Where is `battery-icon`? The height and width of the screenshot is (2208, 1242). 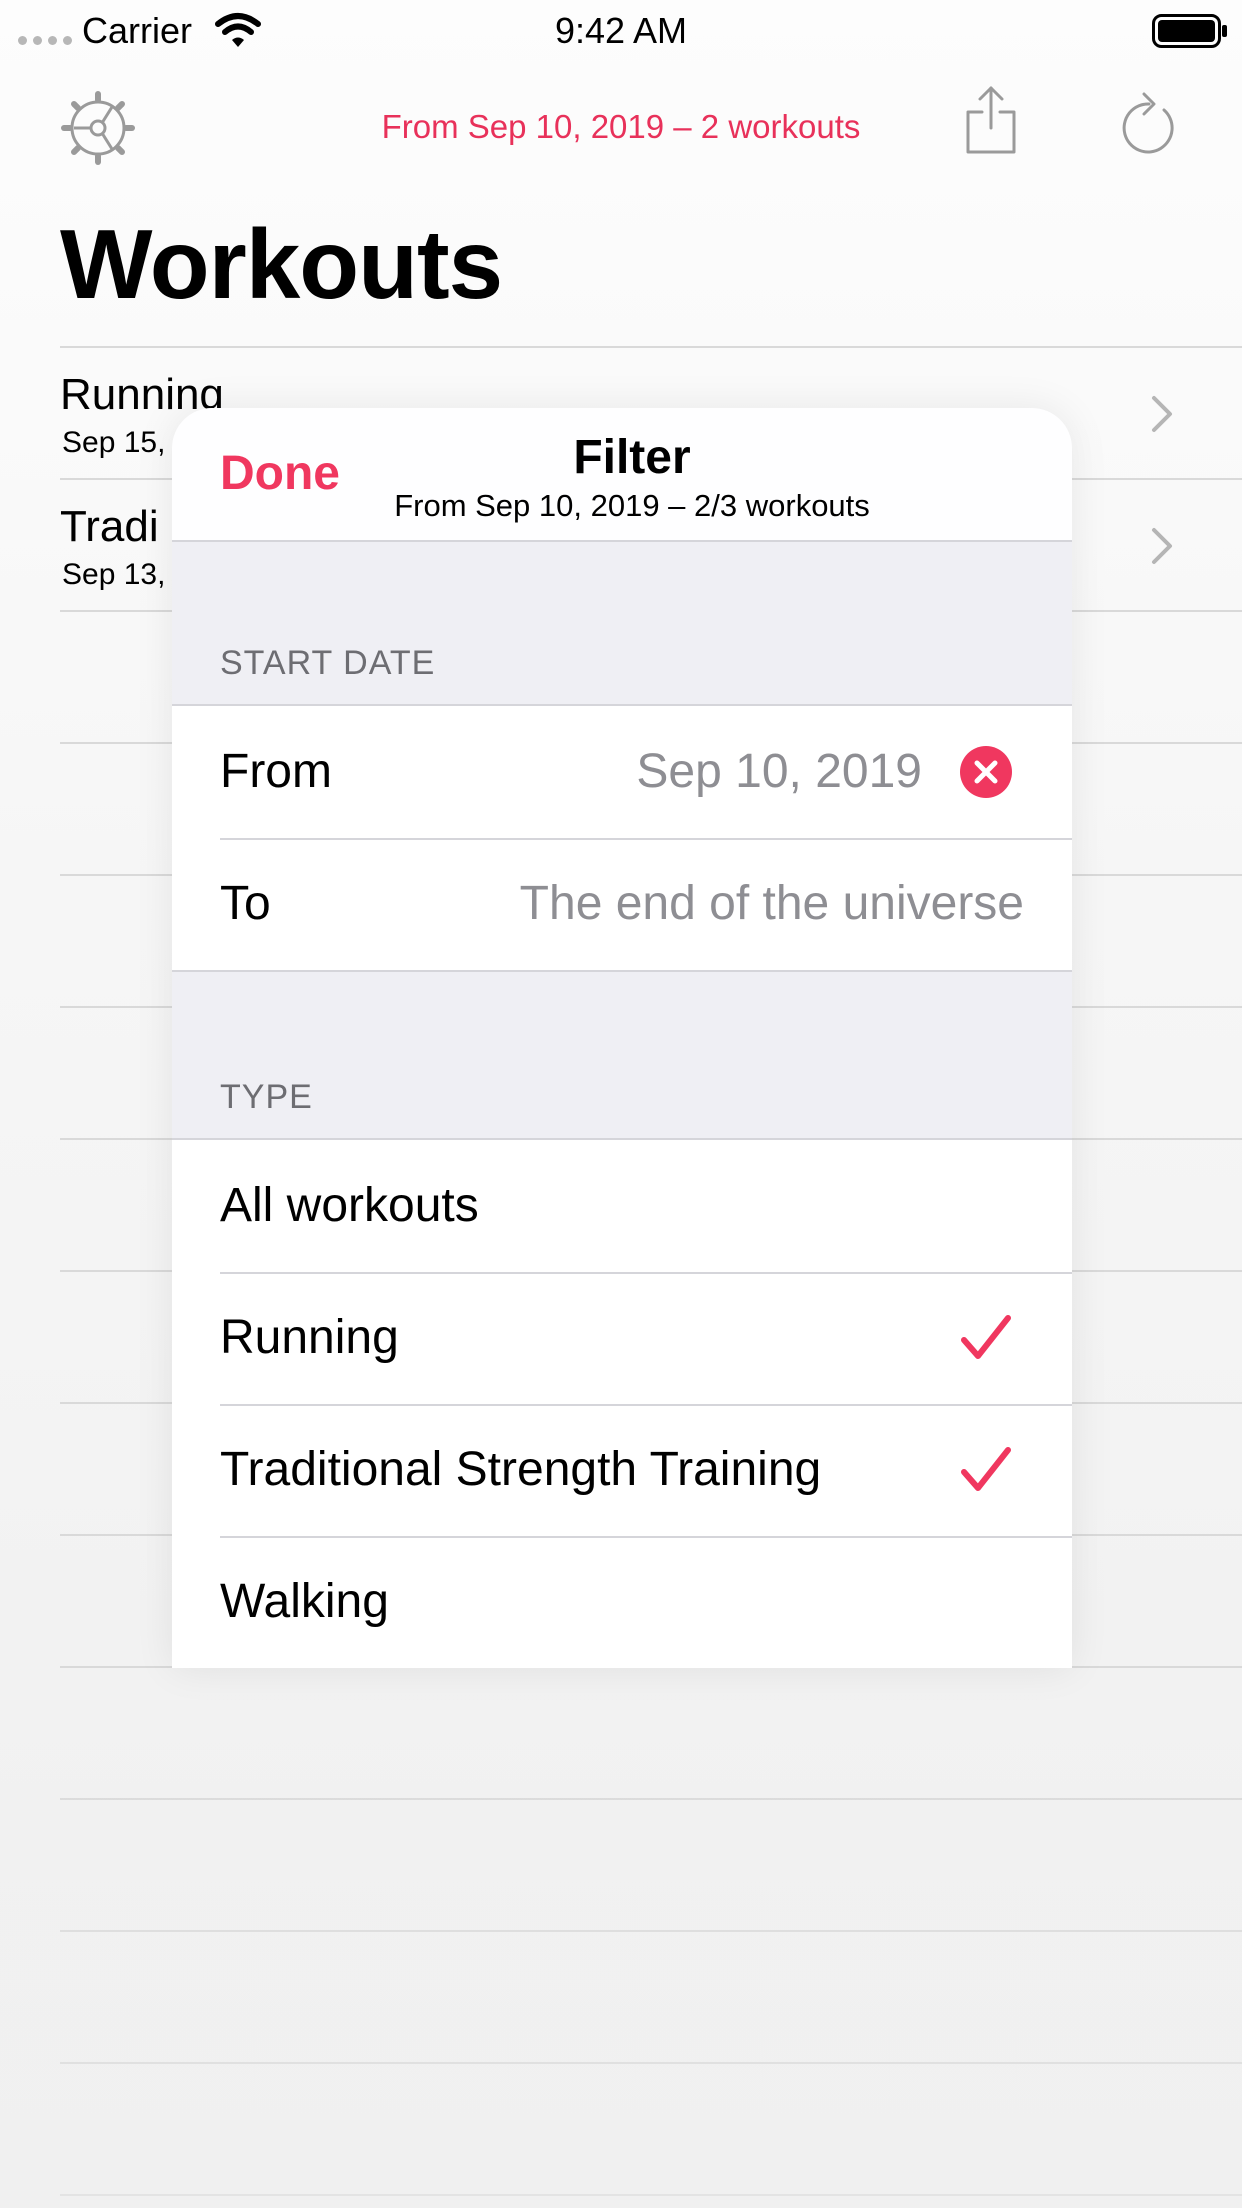
battery-icon is located at coordinates (1189, 31).